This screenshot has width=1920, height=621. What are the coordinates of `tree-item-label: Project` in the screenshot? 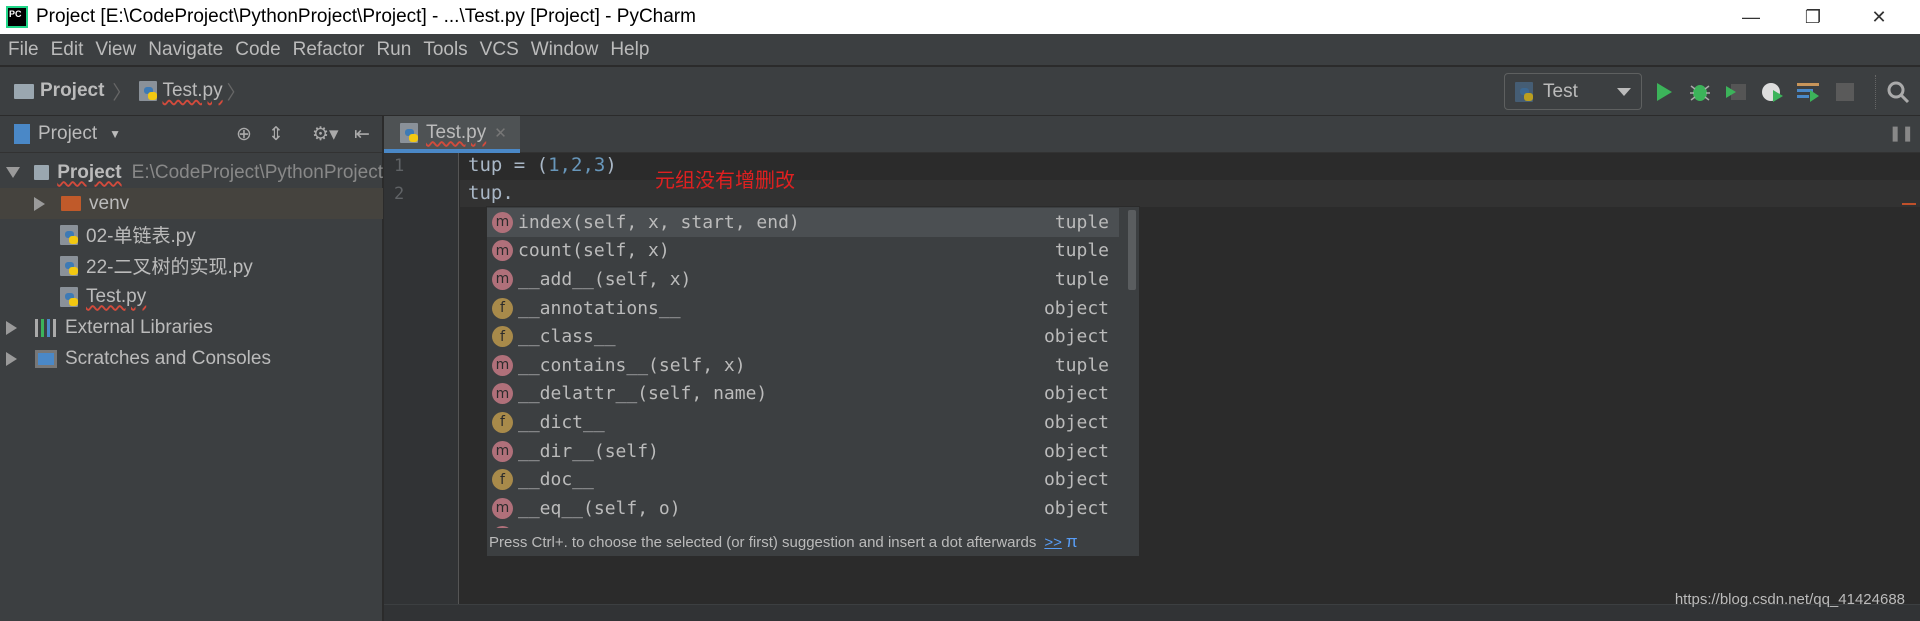 It's located at (89, 172).